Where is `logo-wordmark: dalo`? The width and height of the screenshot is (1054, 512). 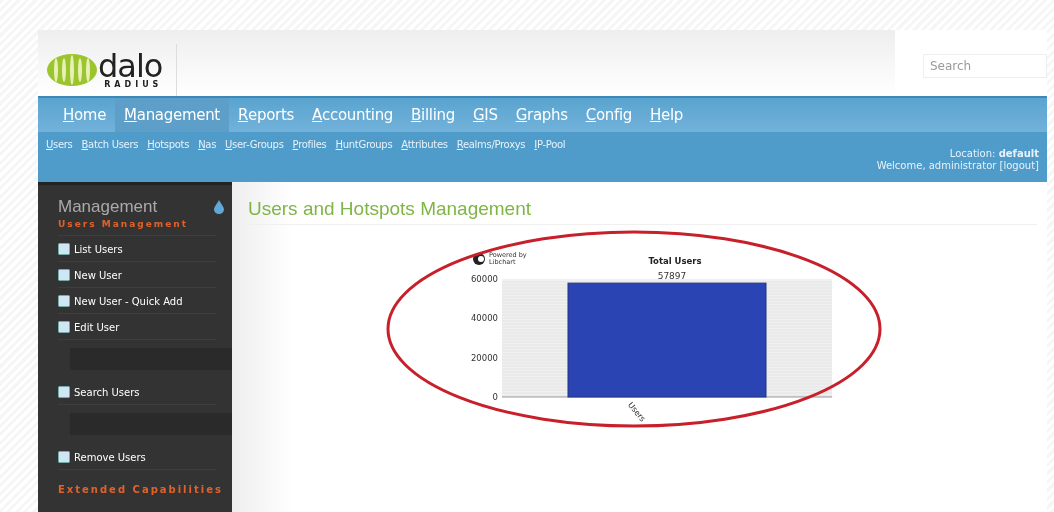 logo-wordmark: dalo is located at coordinates (130, 65).